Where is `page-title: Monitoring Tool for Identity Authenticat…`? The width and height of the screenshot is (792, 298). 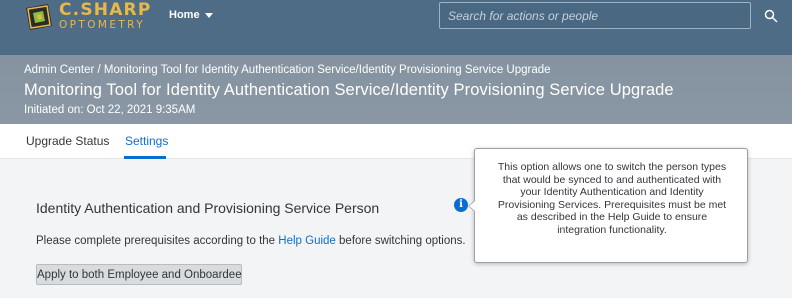
page-title: Monitoring Tool for Identity Authenticat… is located at coordinates (349, 90).